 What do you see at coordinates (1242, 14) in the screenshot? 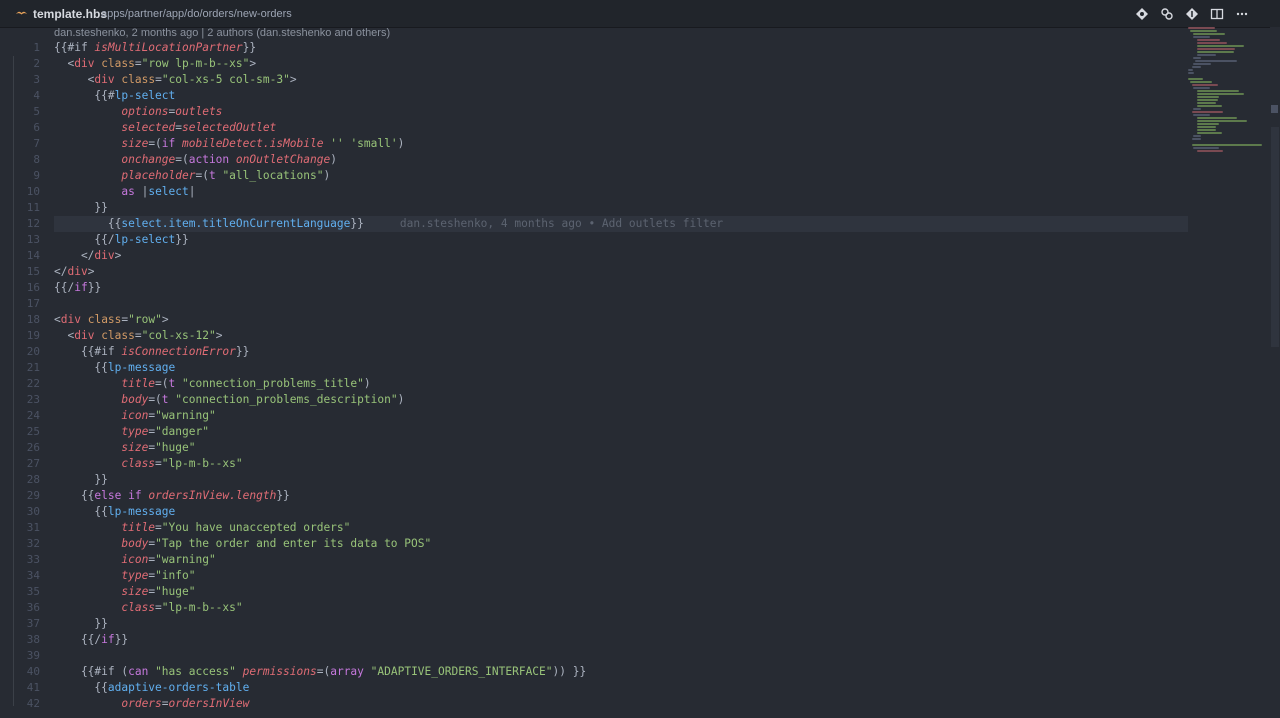
I see `more-actions-icon` at bounding box center [1242, 14].